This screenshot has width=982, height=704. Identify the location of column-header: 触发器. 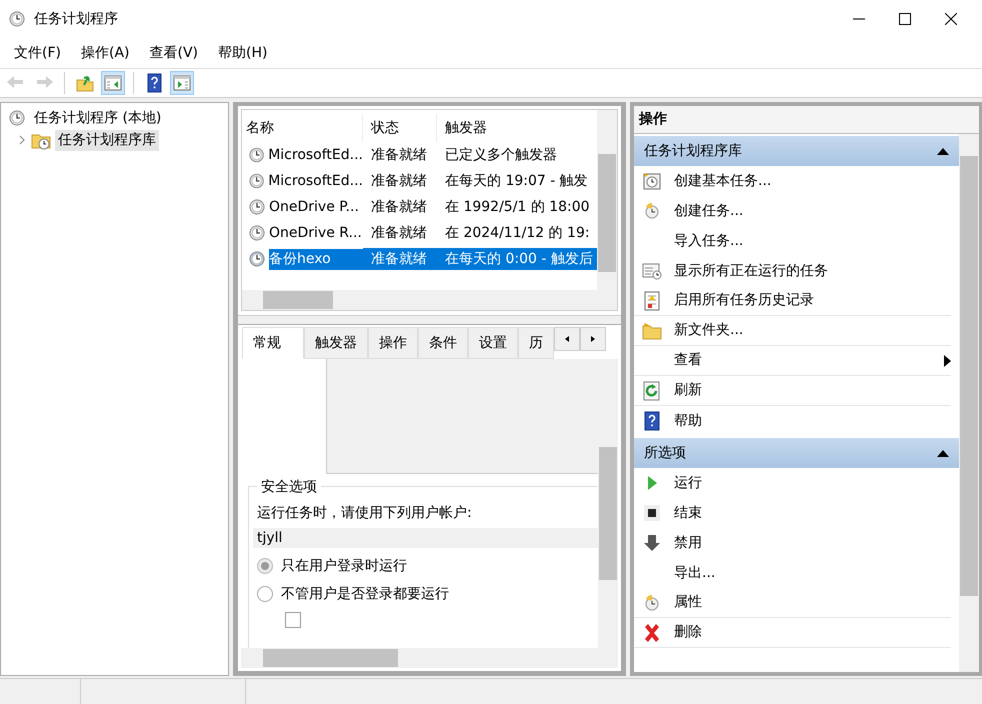
(517, 128).